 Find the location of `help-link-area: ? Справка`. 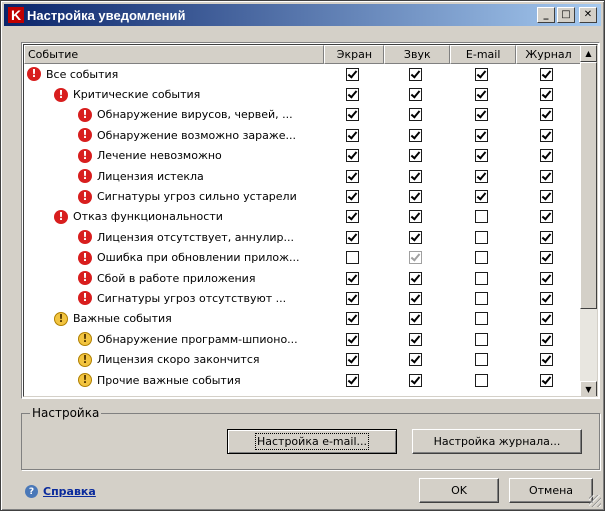

help-link-area: ? Справка is located at coordinates (60, 491).